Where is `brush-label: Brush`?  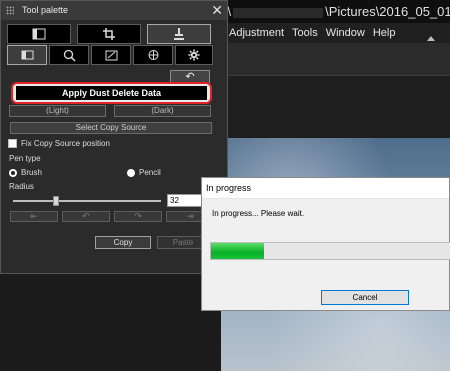
brush-label: Brush is located at coordinates (31, 172).